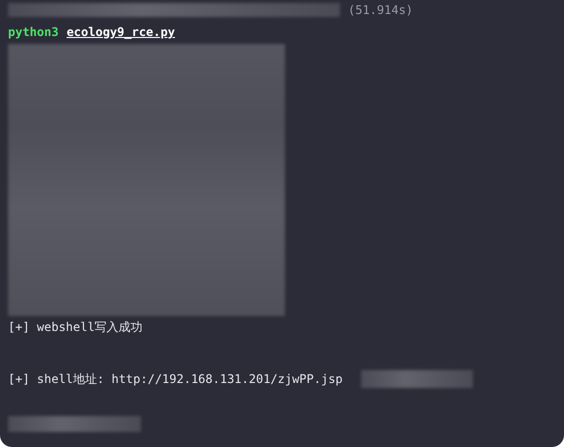 This screenshot has width=564, height=447. What do you see at coordinates (75, 327) in the screenshot?
I see `output-line: [+] webshell写入成功` at bounding box center [75, 327].